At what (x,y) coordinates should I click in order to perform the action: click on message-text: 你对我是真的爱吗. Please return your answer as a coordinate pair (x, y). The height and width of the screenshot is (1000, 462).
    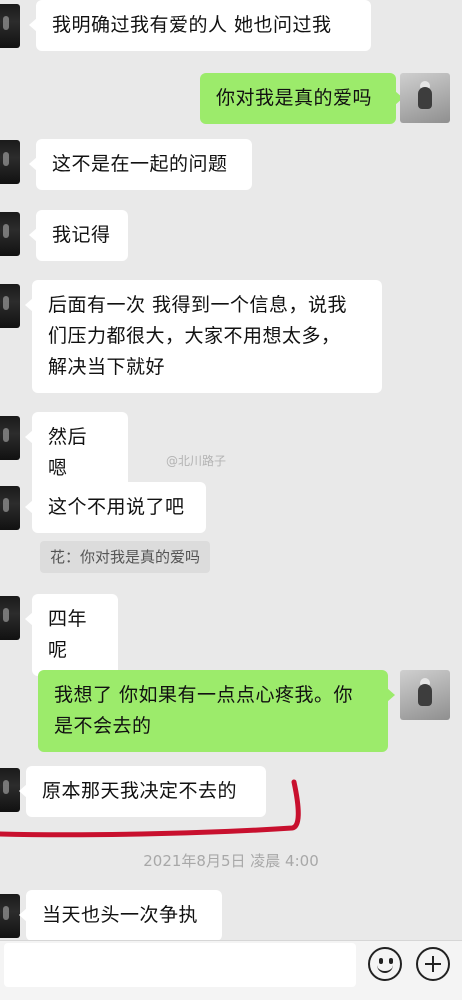
    Looking at the image, I should click on (294, 98).